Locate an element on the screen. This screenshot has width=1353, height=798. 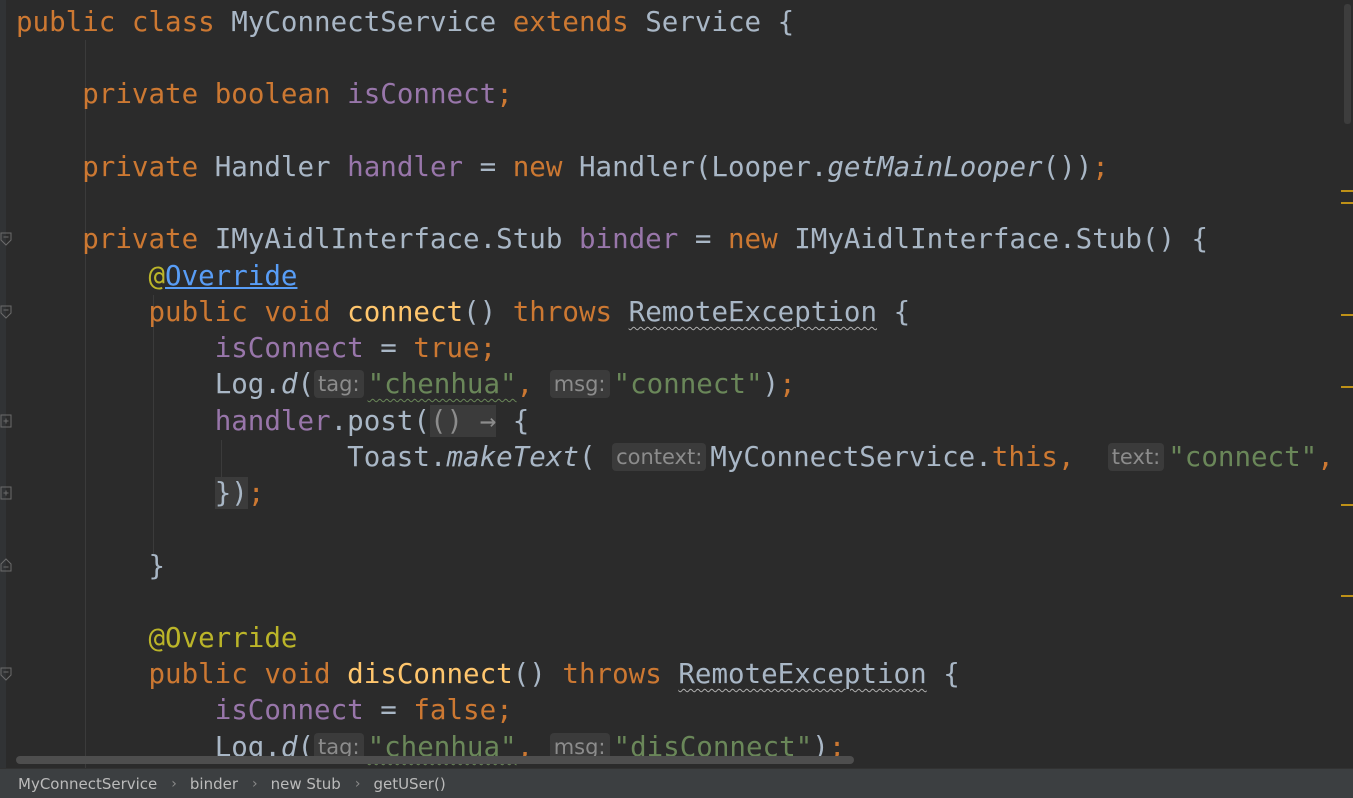
static-method-call: getMainLooper is located at coordinates (935, 167).